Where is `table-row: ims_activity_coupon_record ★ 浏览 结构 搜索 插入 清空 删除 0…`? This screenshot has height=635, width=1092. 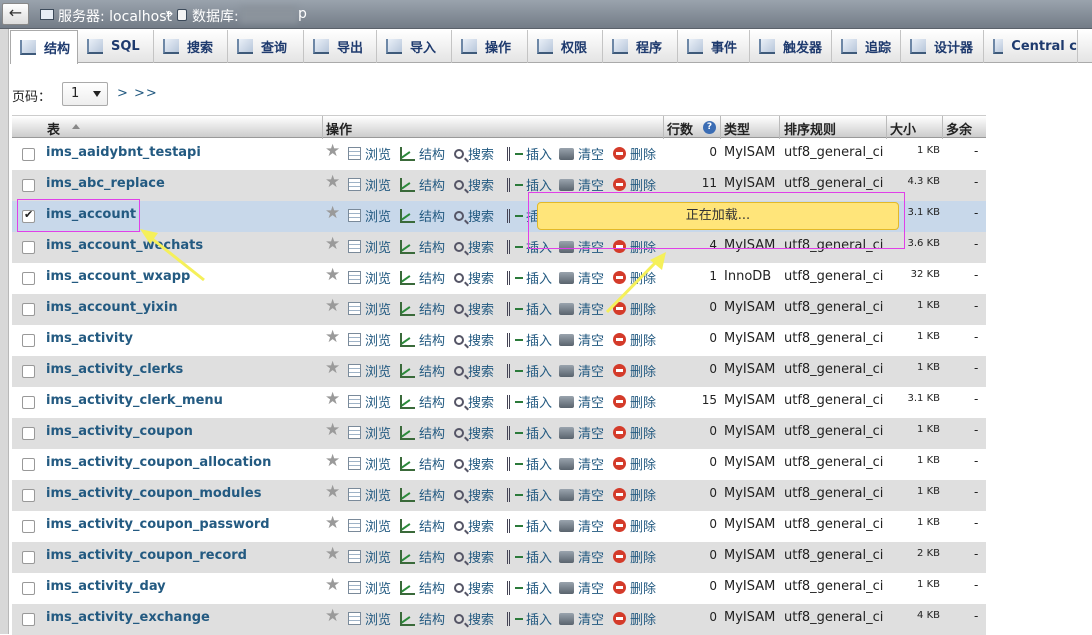
table-row: ims_activity_coupon_record ★ 浏览 结构 搜索 插入 清空 删除 0… is located at coordinates (499, 557).